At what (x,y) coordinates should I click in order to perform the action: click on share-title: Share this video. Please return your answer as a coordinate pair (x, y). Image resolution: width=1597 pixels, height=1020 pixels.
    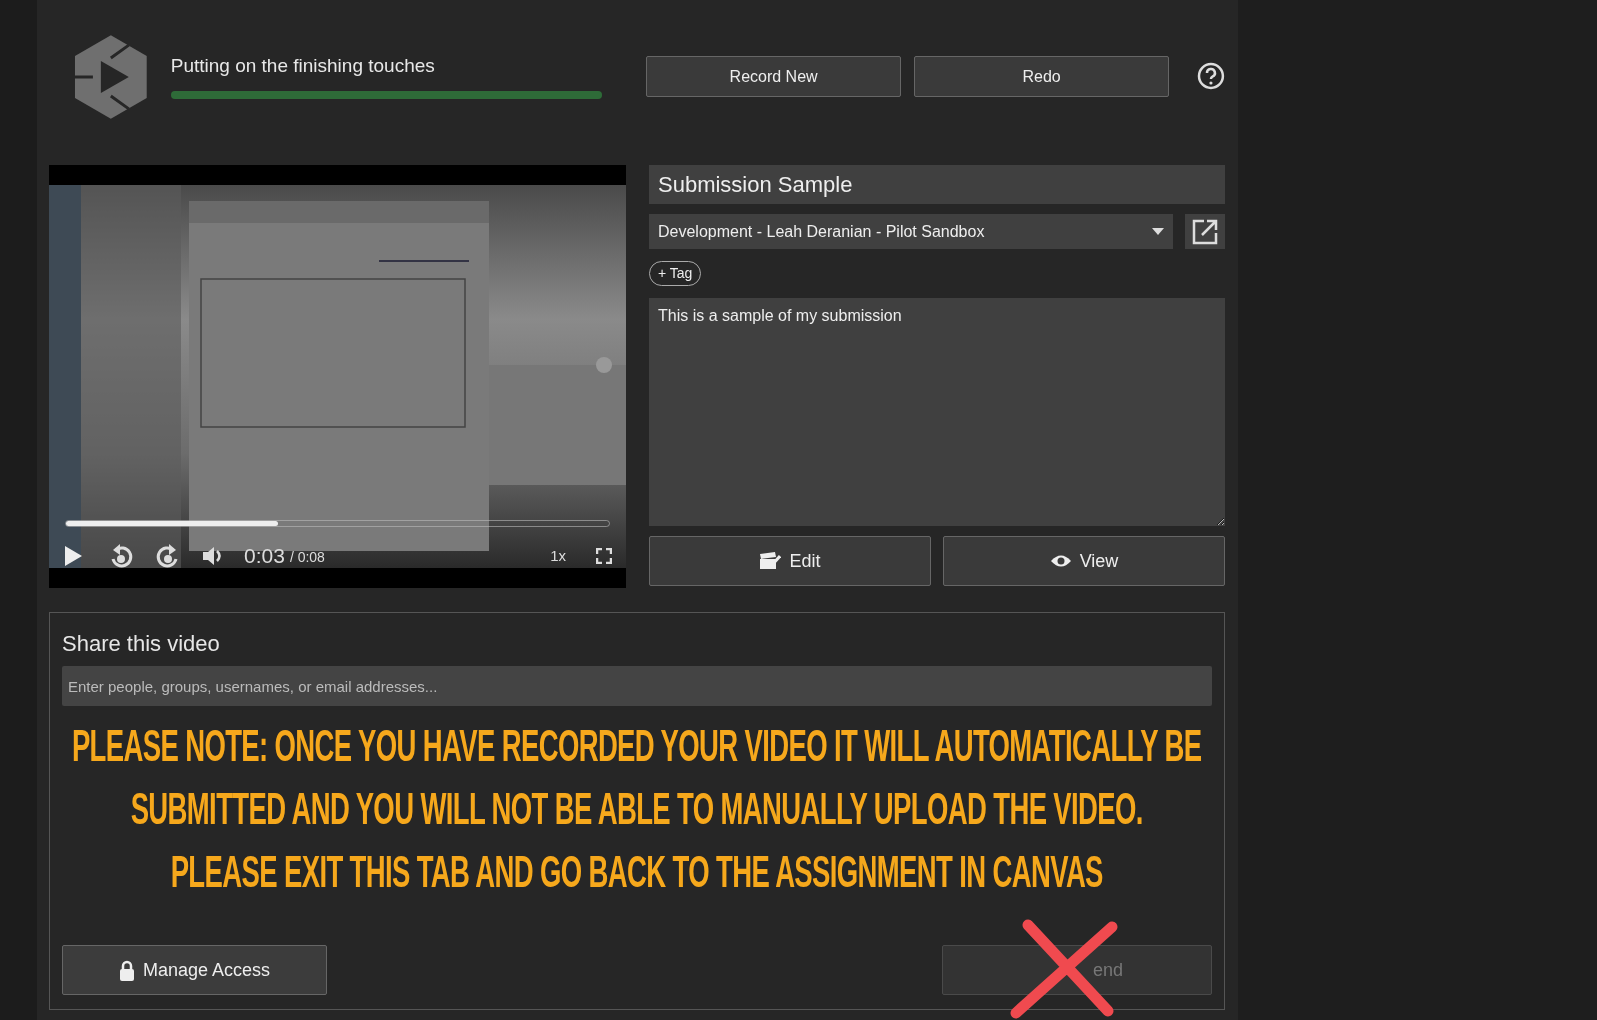
    Looking at the image, I should click on (141, 644).